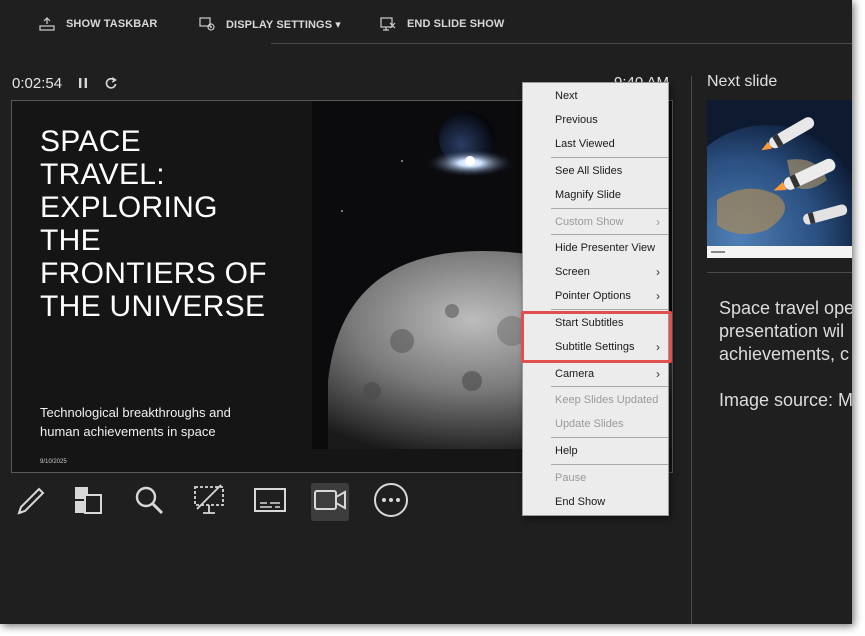 The width and height of the screenshot is (865, 636). I want to click on menu-item-hide-presenter-view: Hide Presenter View, so click(595, 248).